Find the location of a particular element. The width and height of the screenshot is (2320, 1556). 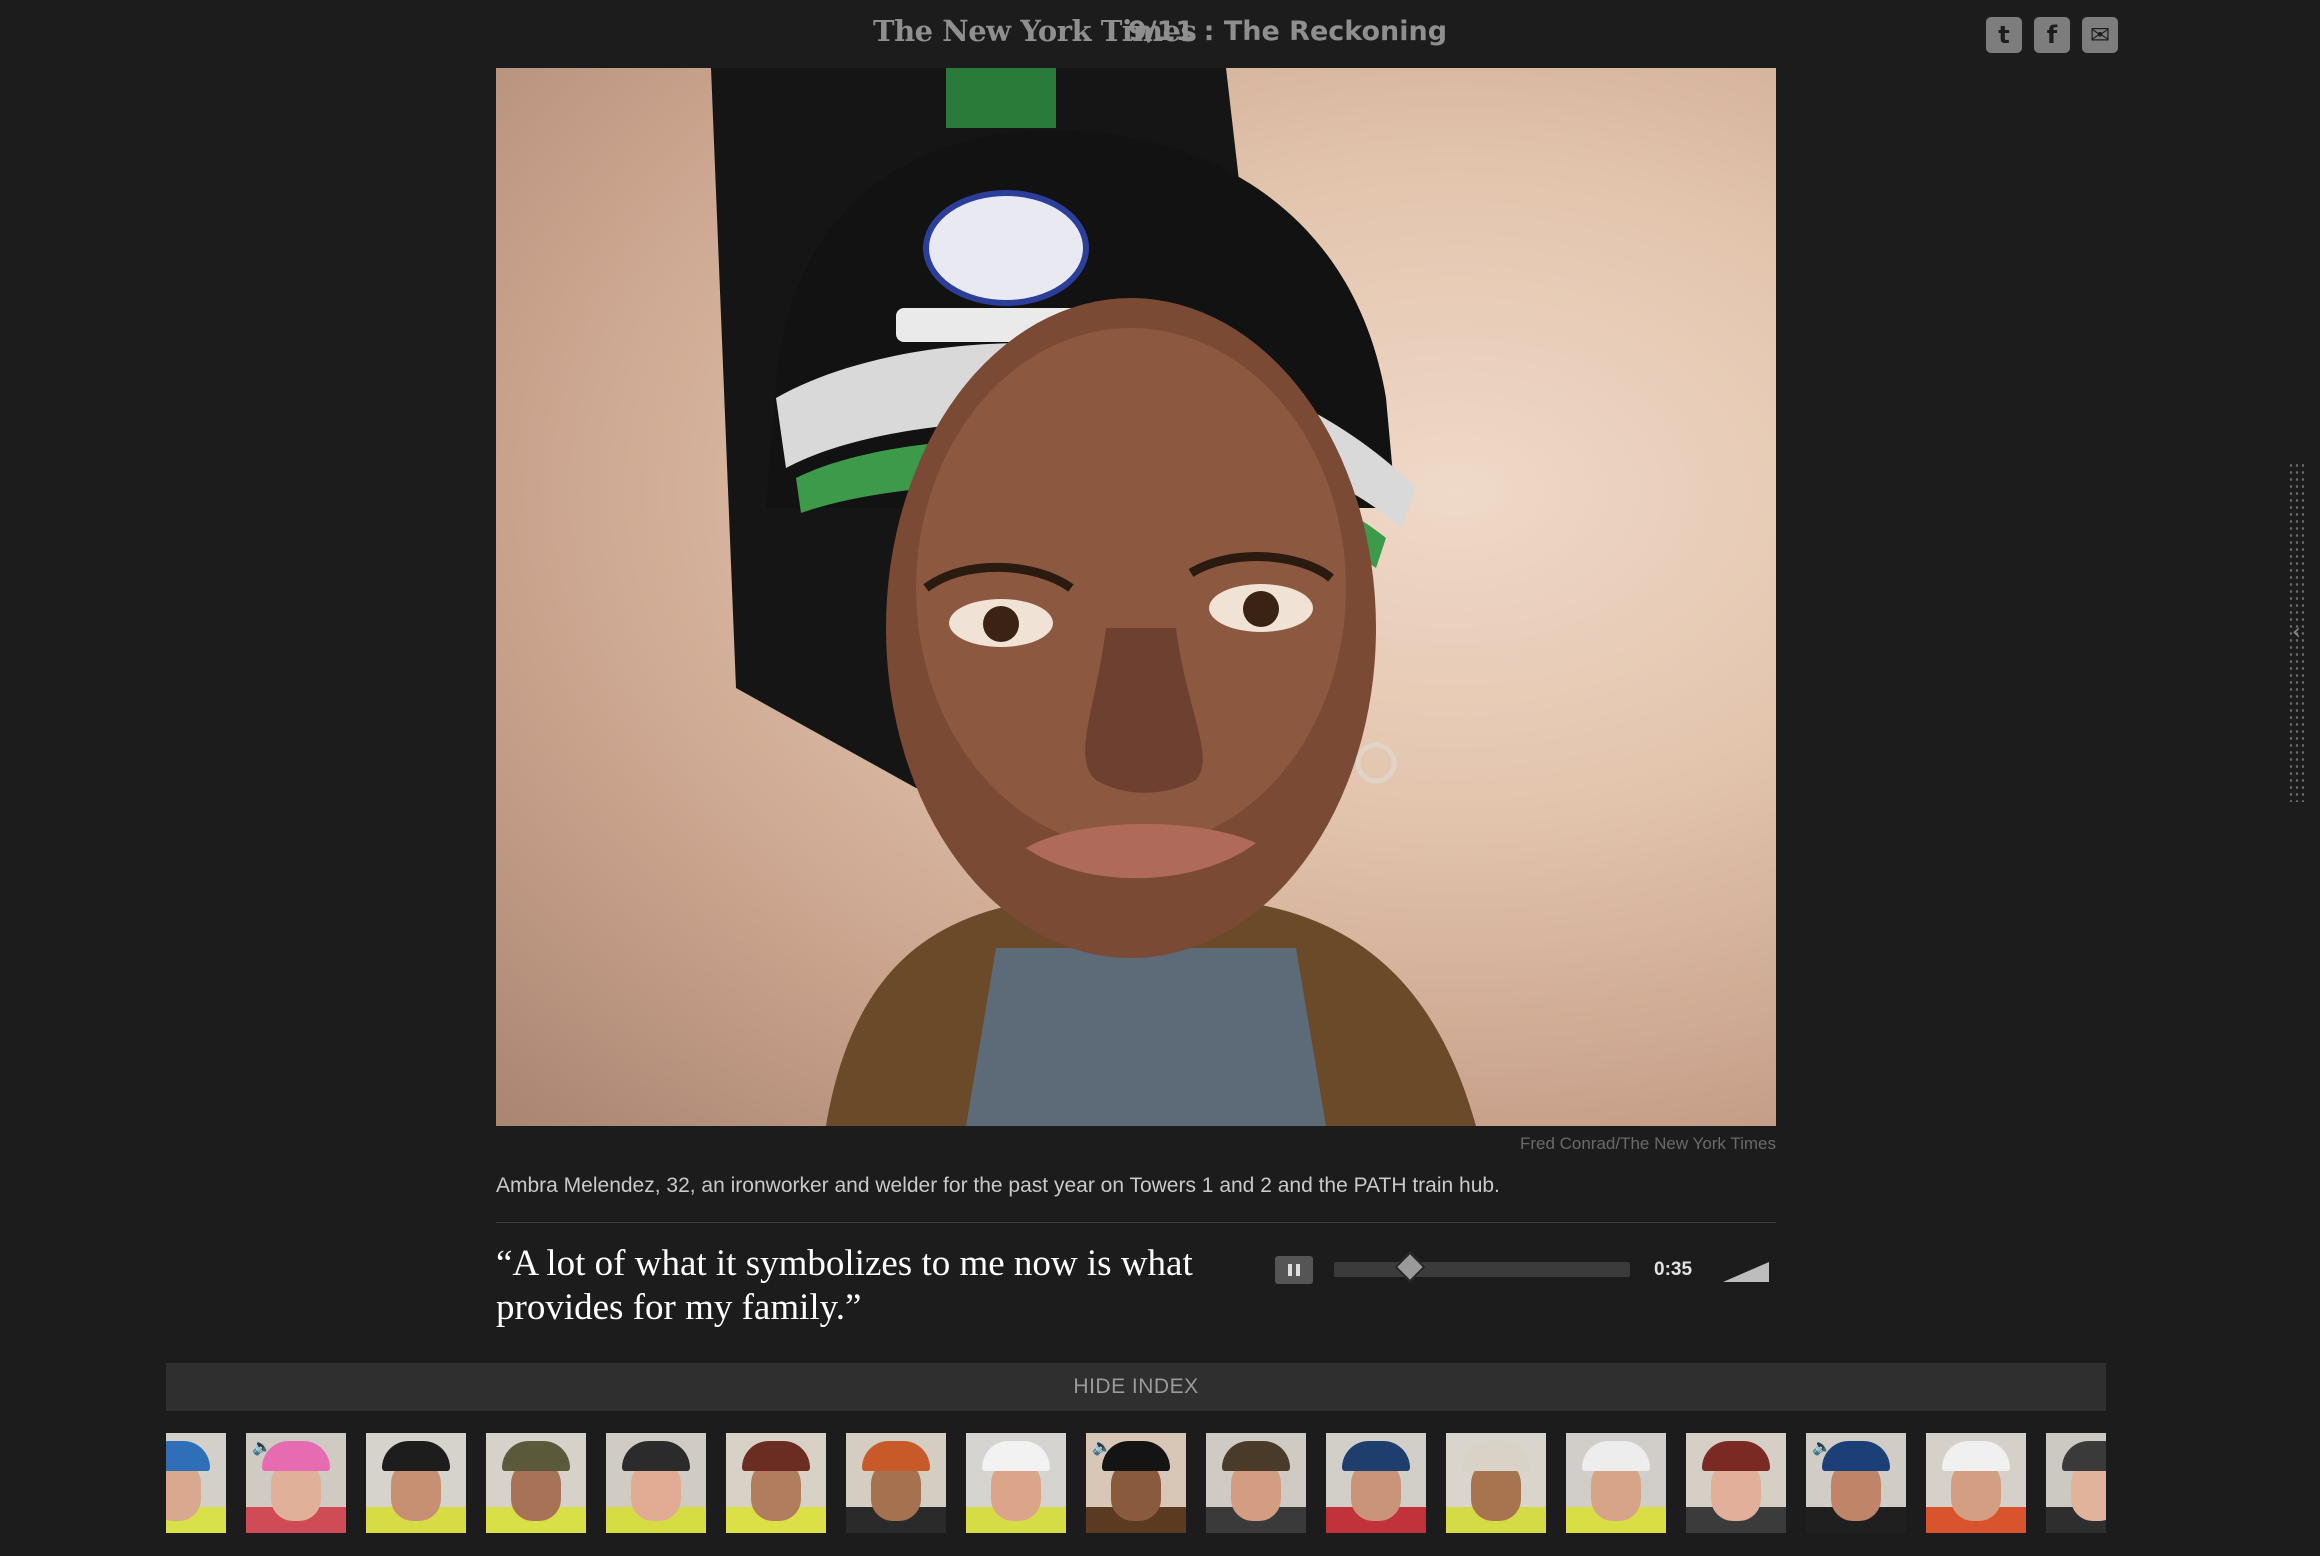

volume-control is located at coordinates (1746, 1272).